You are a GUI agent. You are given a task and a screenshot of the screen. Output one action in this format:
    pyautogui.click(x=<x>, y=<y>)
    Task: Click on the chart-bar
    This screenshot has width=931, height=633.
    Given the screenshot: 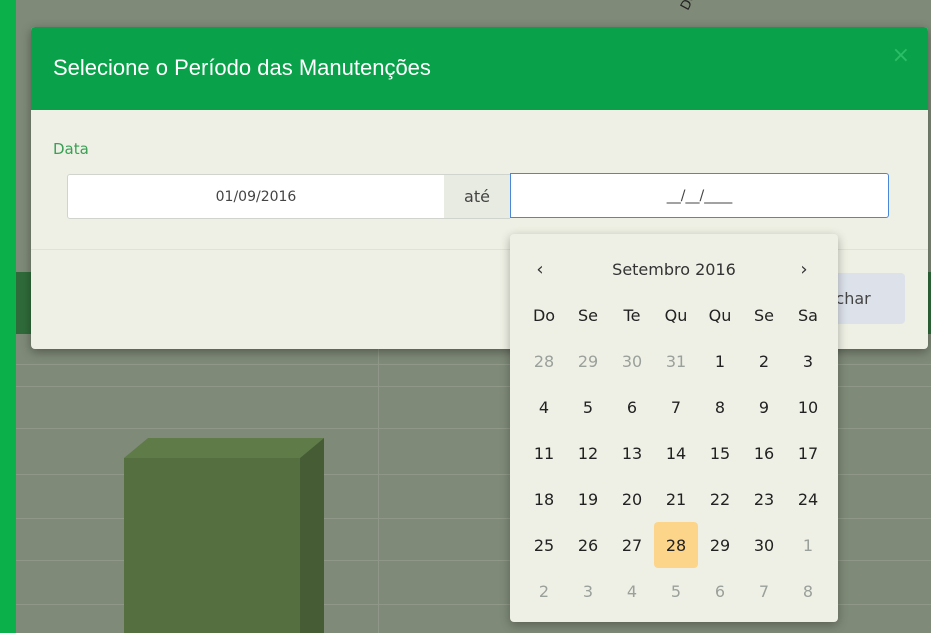 What is the action you would take?
    pyautogui.click(x=212, y=545)
    